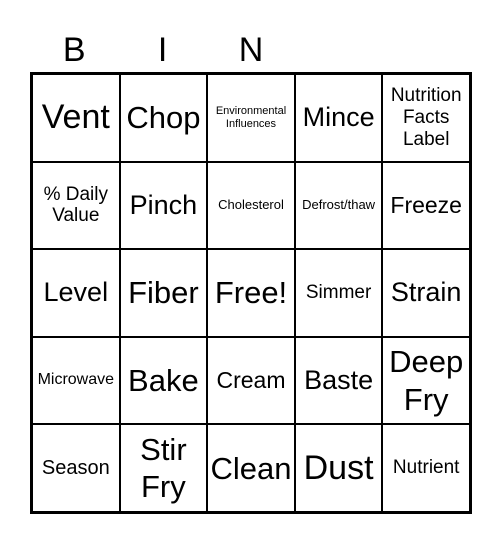 Image resolution: width=501 pixels, height=544 pixels. What do you see at coordinates (163, 468) in the screenshot?
I see `bingo-cell: Stir Fry` at bounding box center [163, 468].